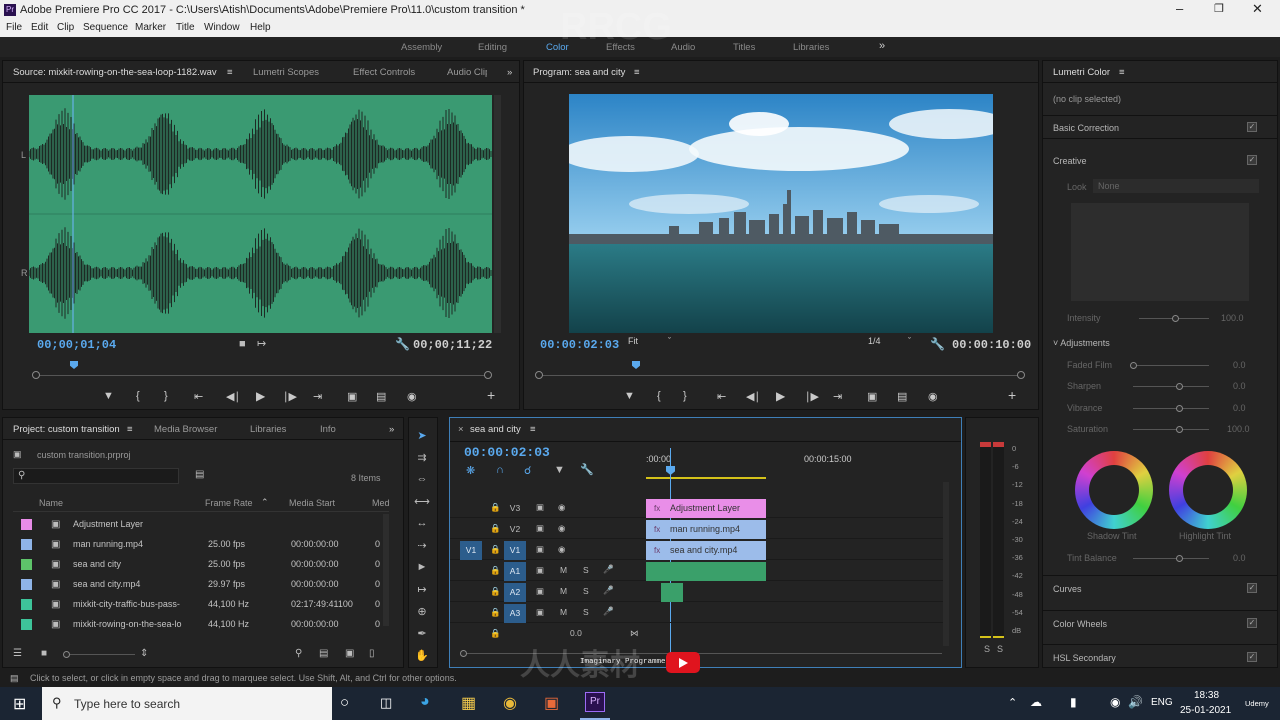 This screenshot has height=720, width=1280. Describe the element at coordinates (471, 550) in the screenshot. I see `source-patch-v1: V1` at that location.